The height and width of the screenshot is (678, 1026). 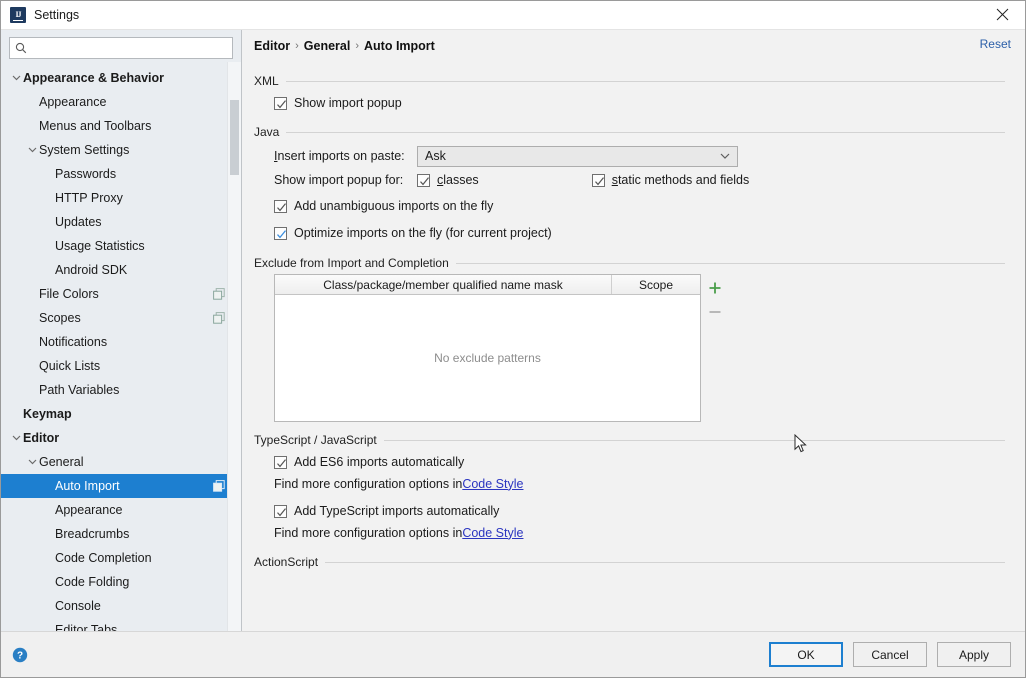 What do you see at coordinates (681, 180) in the screenshot?
I see `label-static-methods-and-fields: static methods and fields` at bounding box center [681, 180].